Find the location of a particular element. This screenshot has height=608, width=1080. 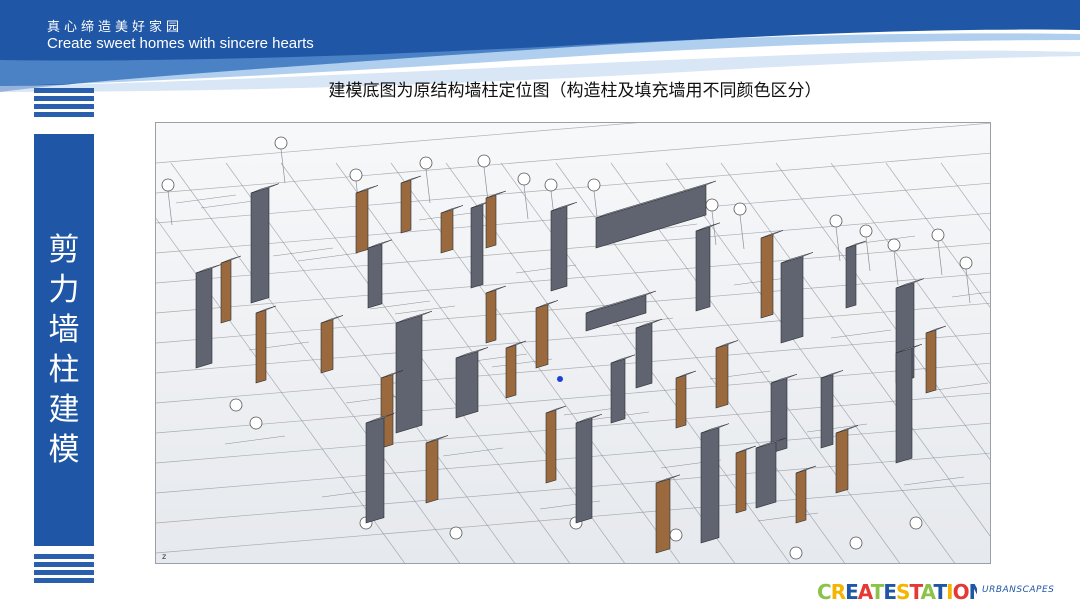

company-logo: CREATESTATIONS is located at coordinates (897, 591).